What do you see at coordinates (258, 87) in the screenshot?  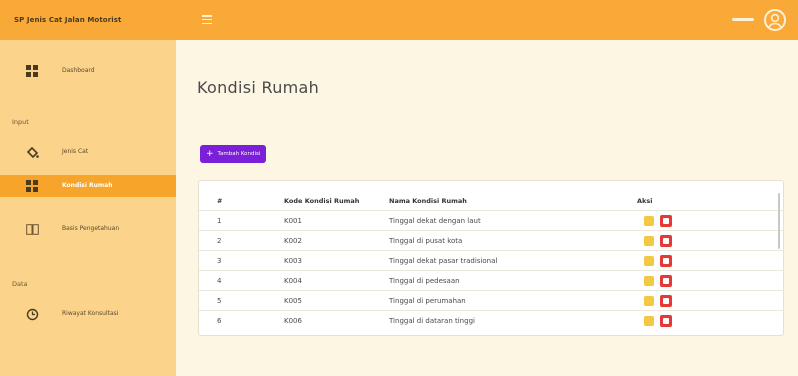 I see `page-title: Kondisi Rumah` at bounding box center [258, 87].